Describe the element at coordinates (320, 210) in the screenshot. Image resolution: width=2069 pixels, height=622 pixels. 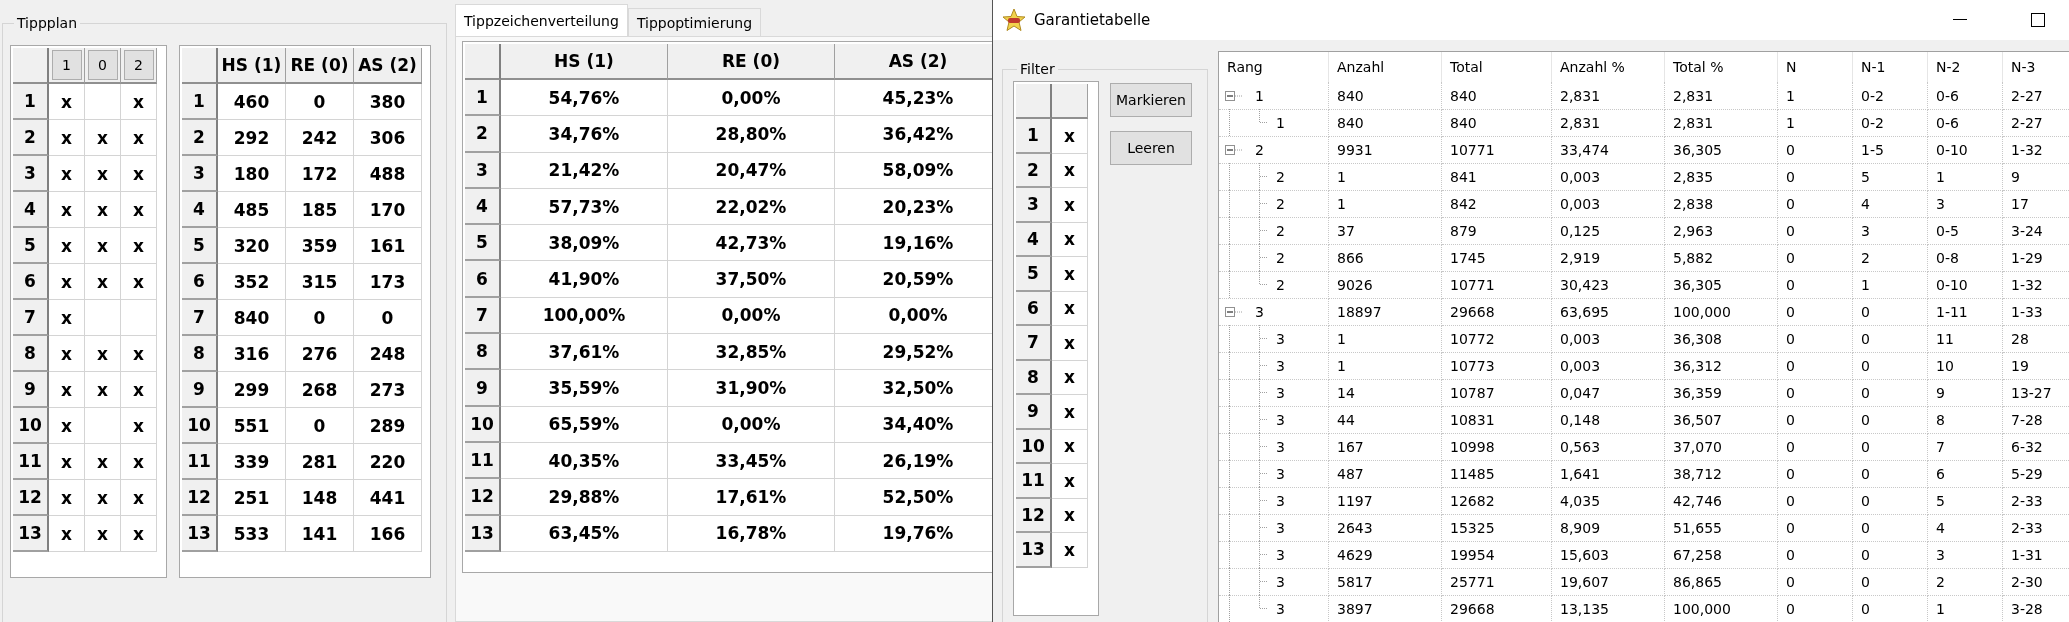
I see `table-cell: 185` at that location.